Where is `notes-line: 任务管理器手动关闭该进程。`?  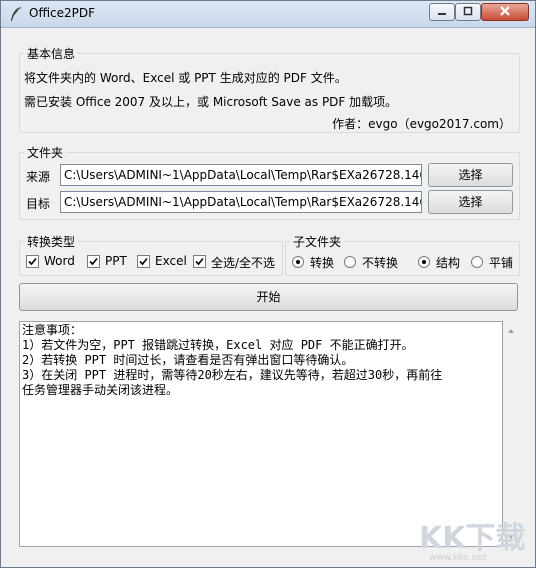 notes-line: 任务管理器手动关闭该进程。 is located at coordinates (100, 390).